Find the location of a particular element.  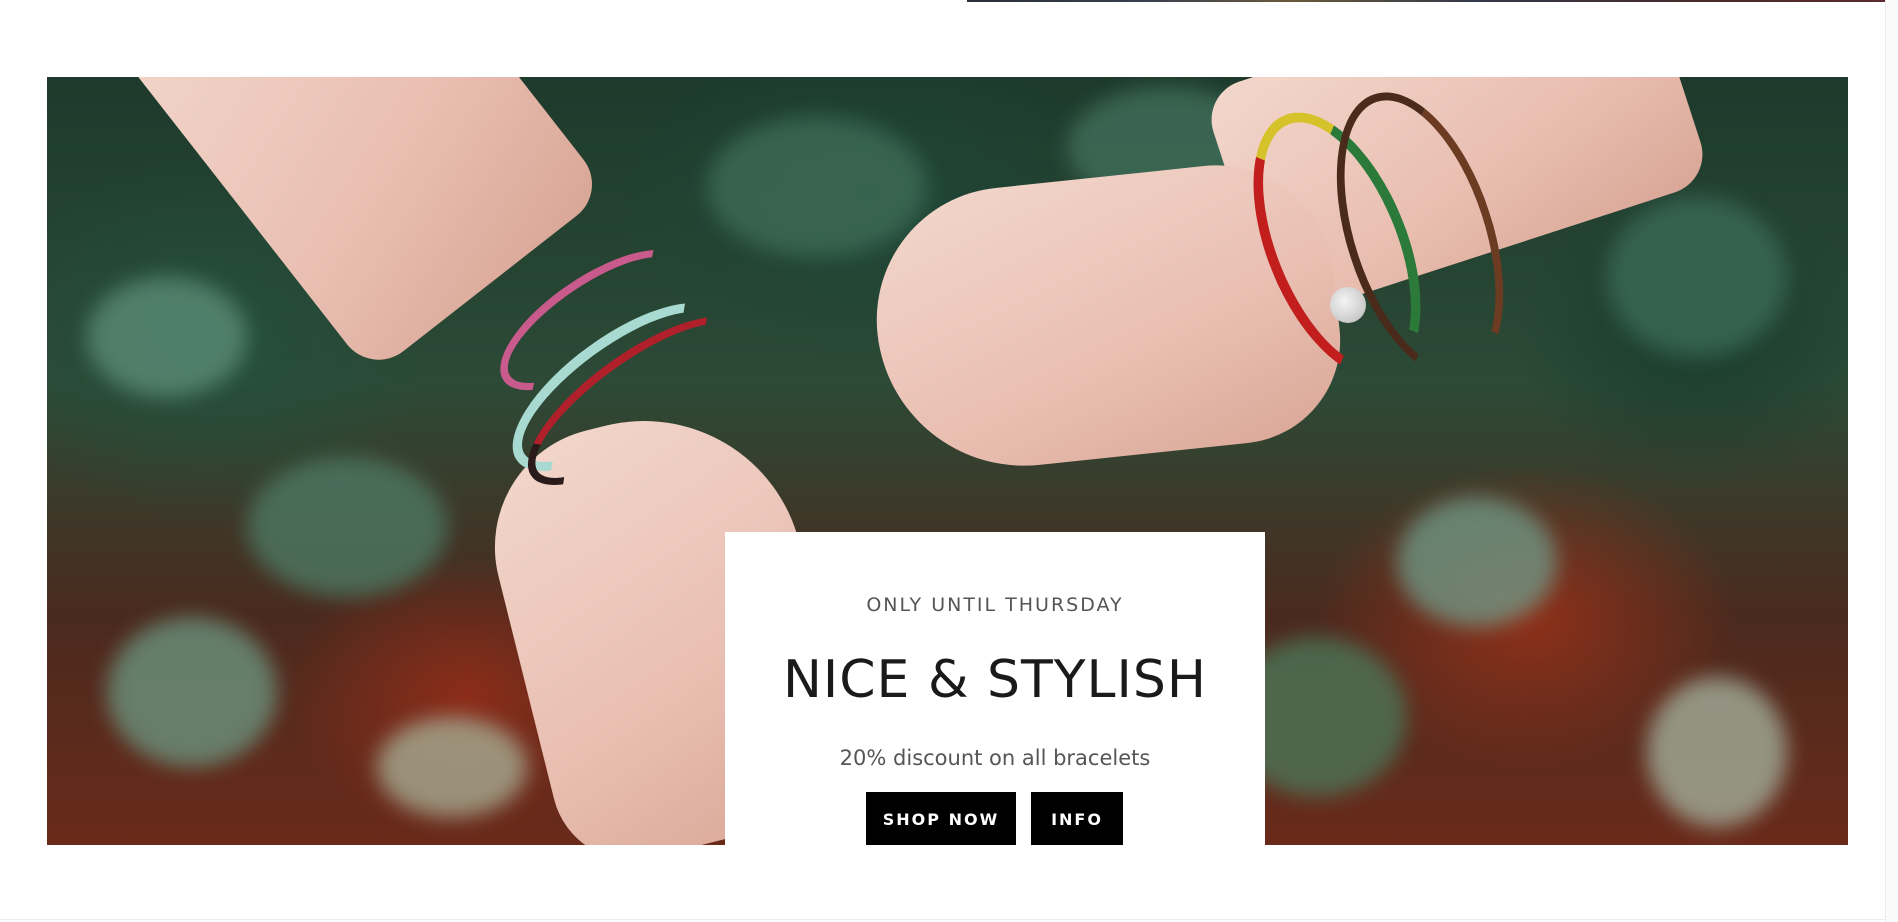

section-divider is located at coordinates (949, 919).